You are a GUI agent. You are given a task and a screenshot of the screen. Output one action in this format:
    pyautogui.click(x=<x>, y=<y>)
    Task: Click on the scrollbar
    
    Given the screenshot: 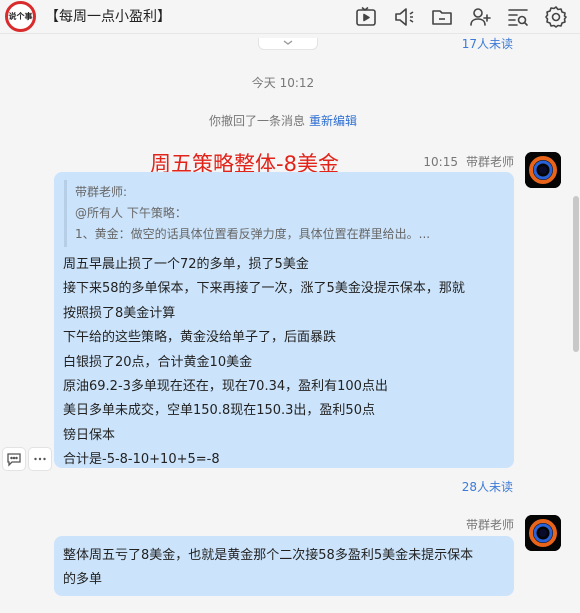 What is the action you would take?
    pyautogui.click(x=576, y=274)
    